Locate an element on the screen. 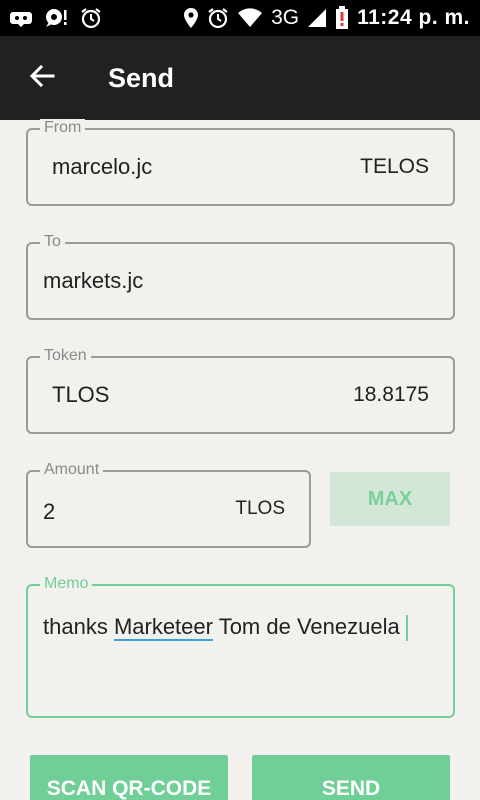 This screenshot has height=800, width=480. location-pin-icon is located at coordinates (191, 18).